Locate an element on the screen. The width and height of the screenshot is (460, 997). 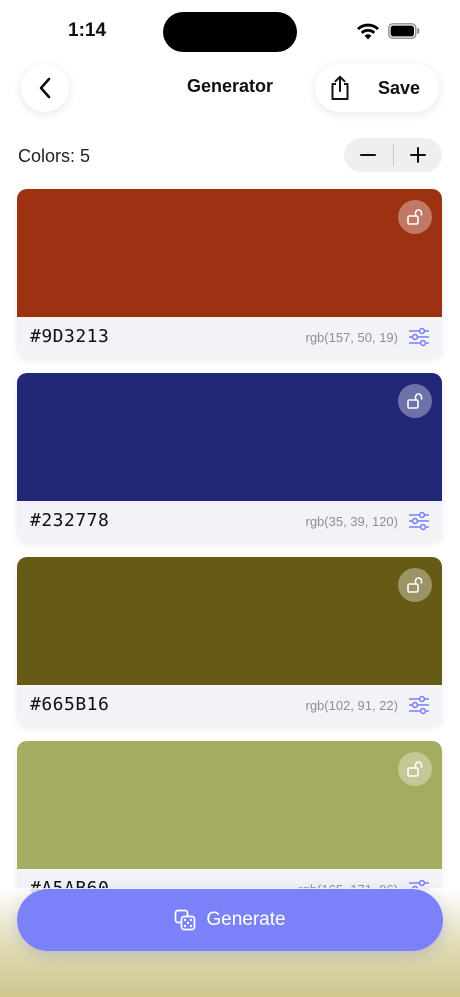
share-button is located at coordinates (340, 88).